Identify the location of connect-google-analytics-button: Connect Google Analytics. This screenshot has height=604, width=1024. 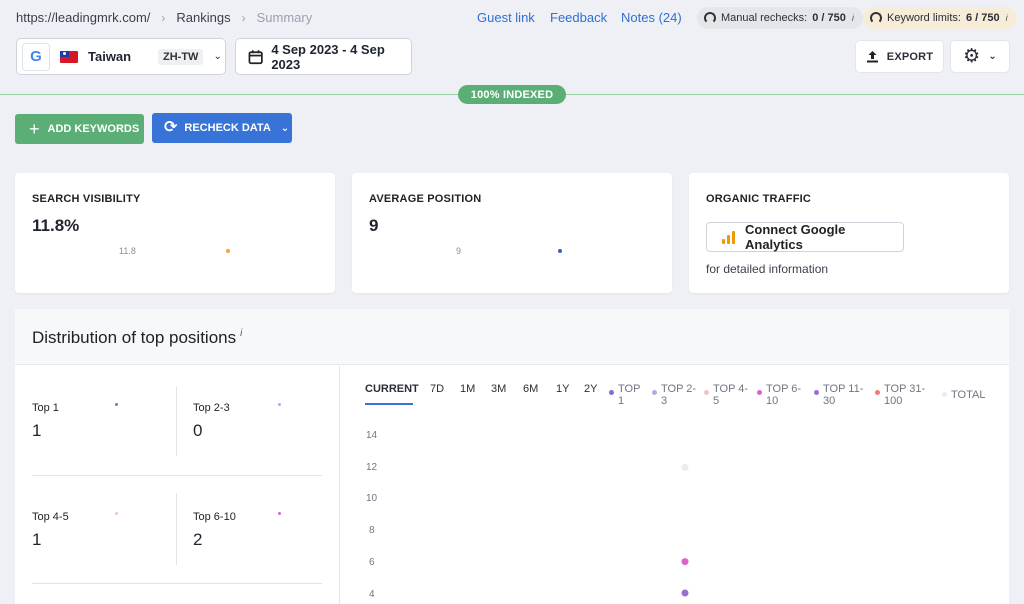
(805, 237).